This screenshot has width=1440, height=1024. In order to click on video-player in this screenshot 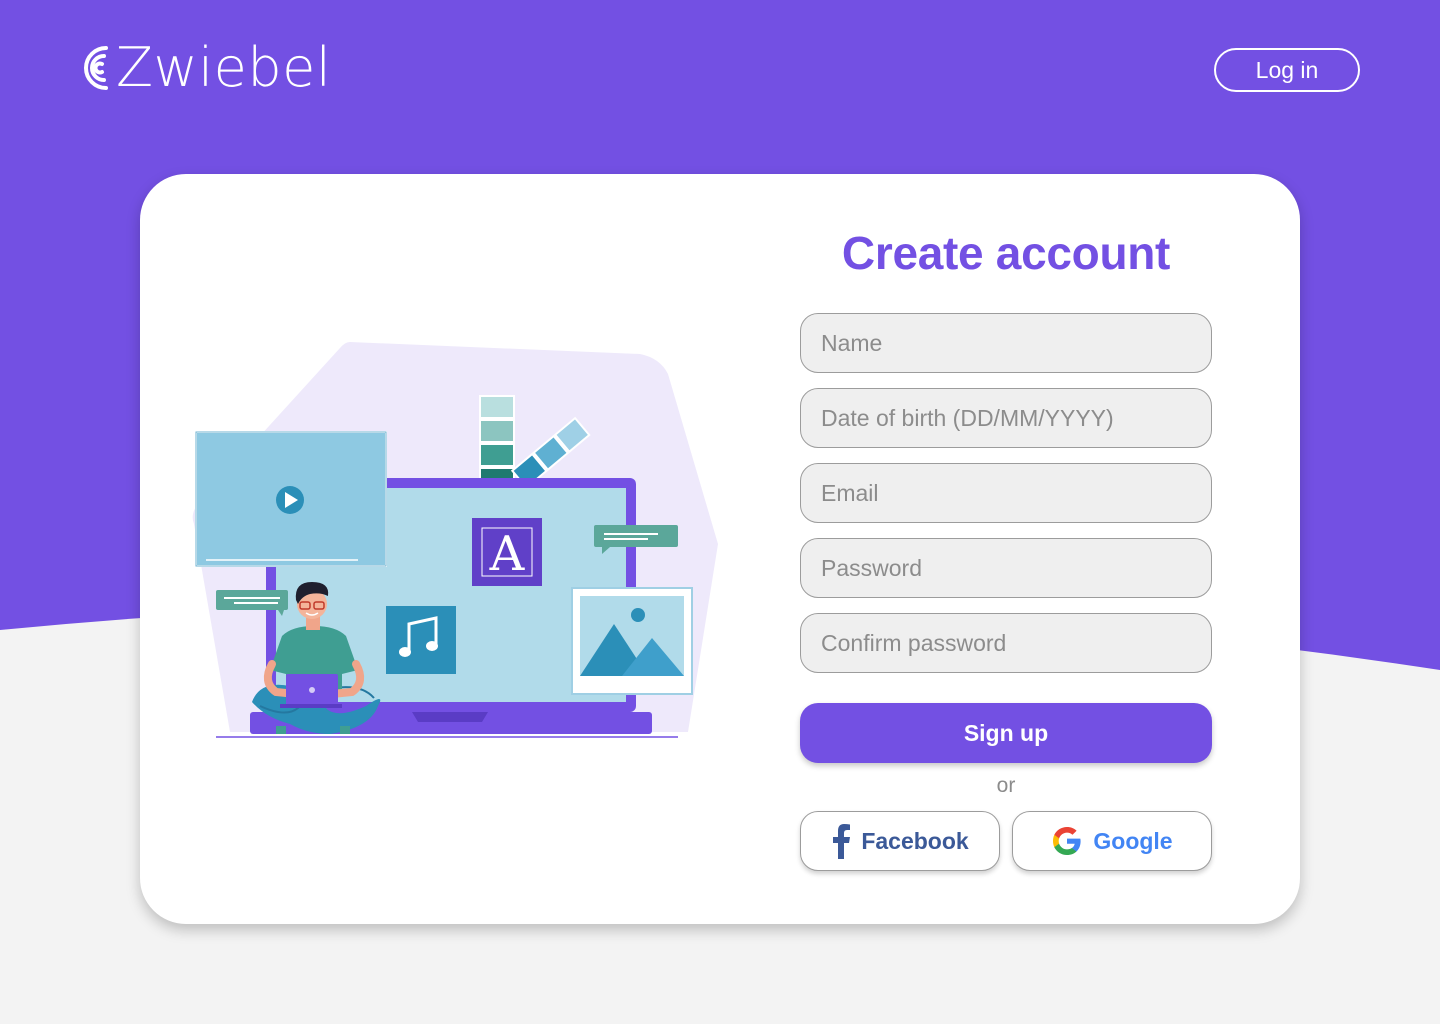, I will do `click(291, 499)`.